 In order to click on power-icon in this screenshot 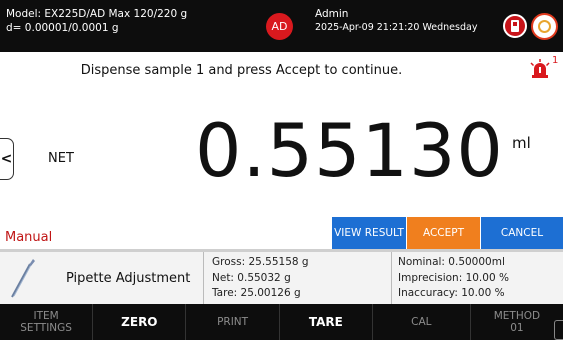, I will do `click(544, 26)`.